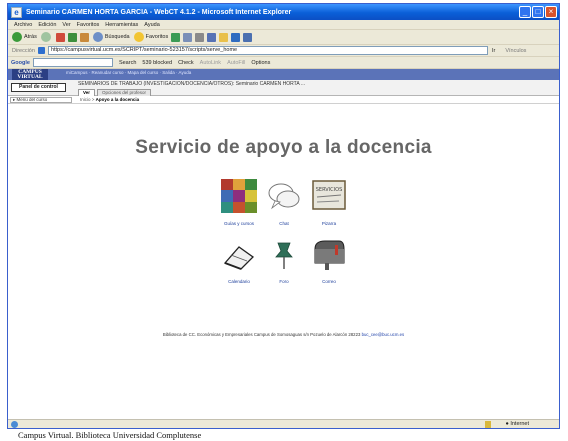 This screenshot has width=568, height=441. What do you see at coordinates (236, 37) in the screenshot?
I see `messenger-icon` at bounding box center [236, 37].